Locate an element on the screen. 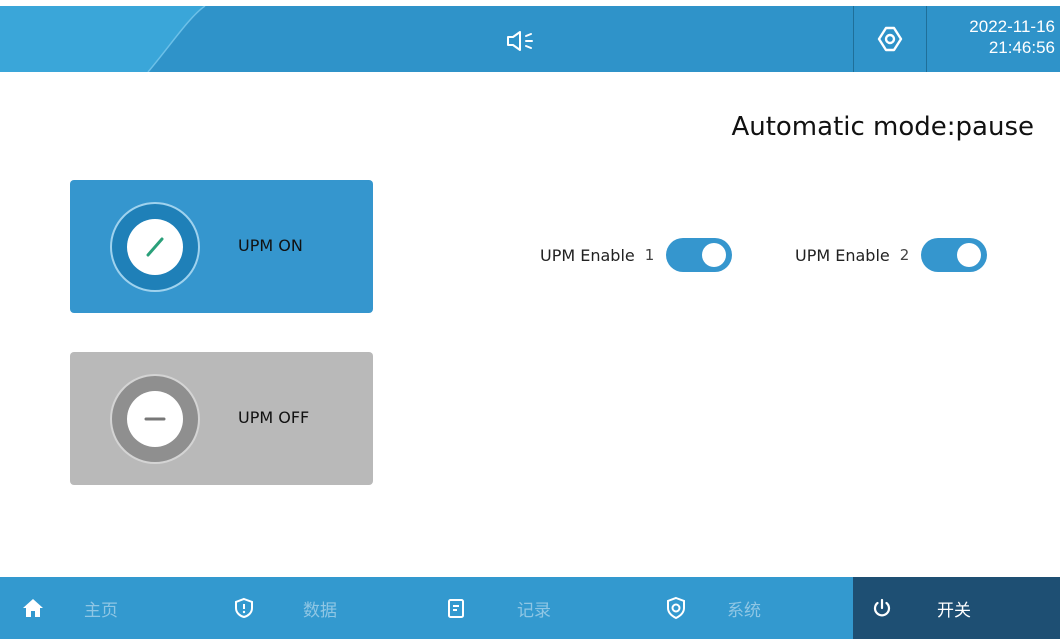  nav-label-data: 数据 is located at coordinates (320, 610).